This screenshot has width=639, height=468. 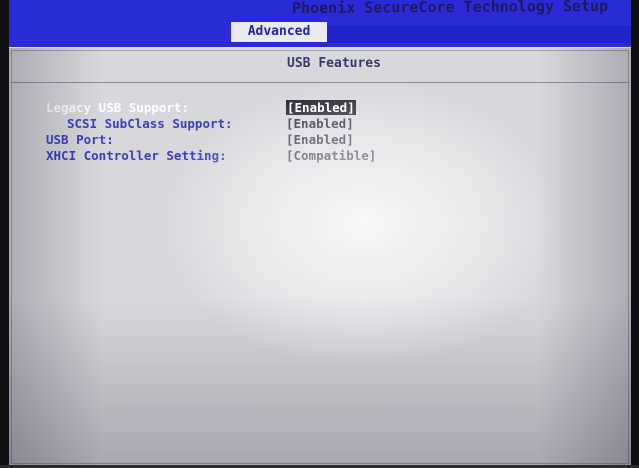 I want to click on setting-value-text: [Compatible], so click(x=331, y=155).